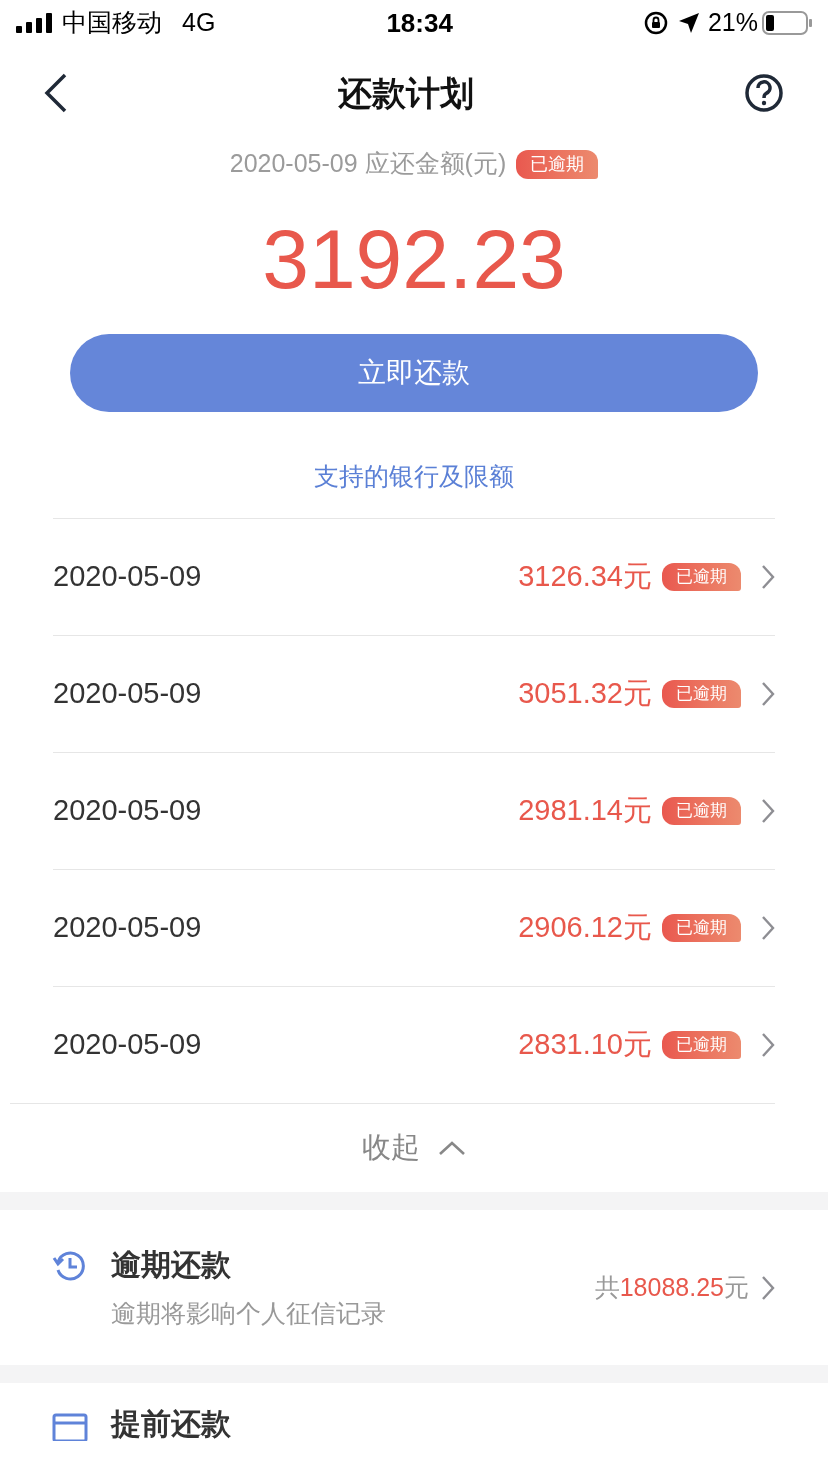 The width and height of the screenshot is (828, 1473). What do you see at coordinates (414, 928) in the screenshot?
I see `installment-row: 2020-05-09 2906.12元 已逾期` at bounding box center [414, 928].